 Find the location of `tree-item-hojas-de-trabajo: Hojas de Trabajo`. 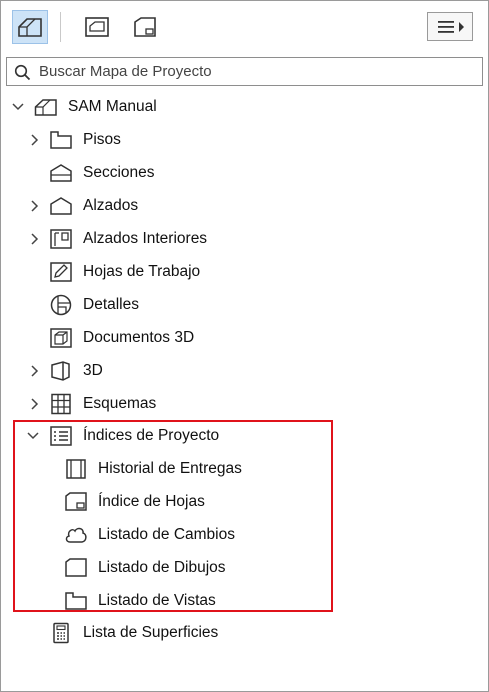

tree-item-hojas-de-trabajo: Hojas de Trabajo is located at coordinates (241, 272).